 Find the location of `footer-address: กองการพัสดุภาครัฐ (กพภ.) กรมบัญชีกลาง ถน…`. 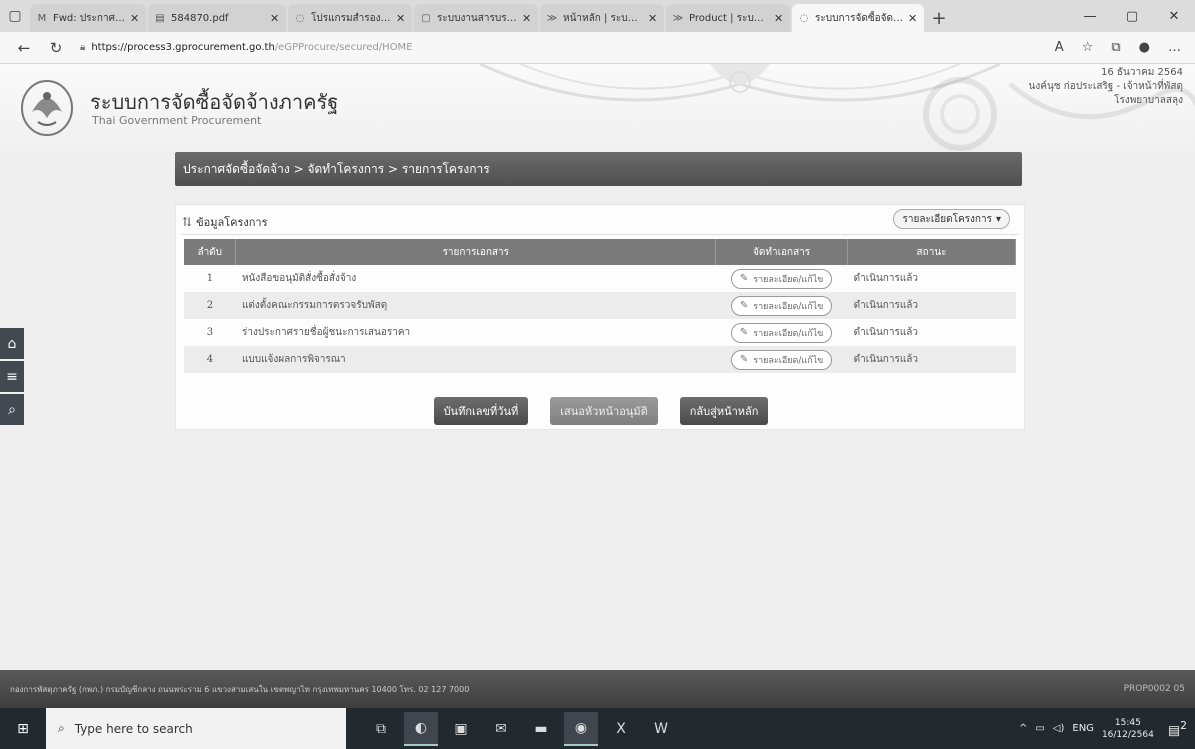

footer-address: กองการพัสดุภาครัฐ (กพภ.) กรมบัญชีกลาง ถน… is located at coordinates (240, 689).